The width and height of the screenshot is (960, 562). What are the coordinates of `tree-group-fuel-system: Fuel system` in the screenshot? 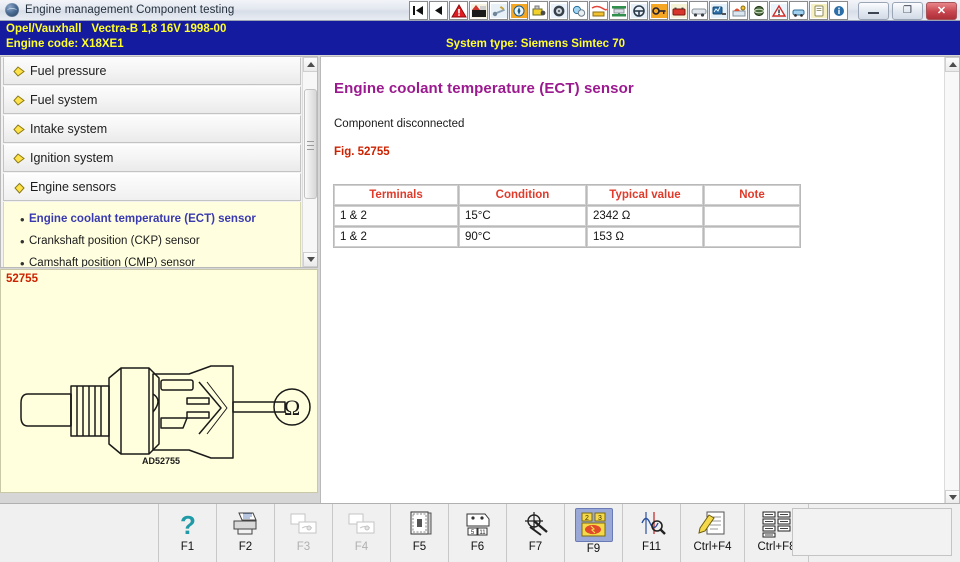 It's located at (152, 100).